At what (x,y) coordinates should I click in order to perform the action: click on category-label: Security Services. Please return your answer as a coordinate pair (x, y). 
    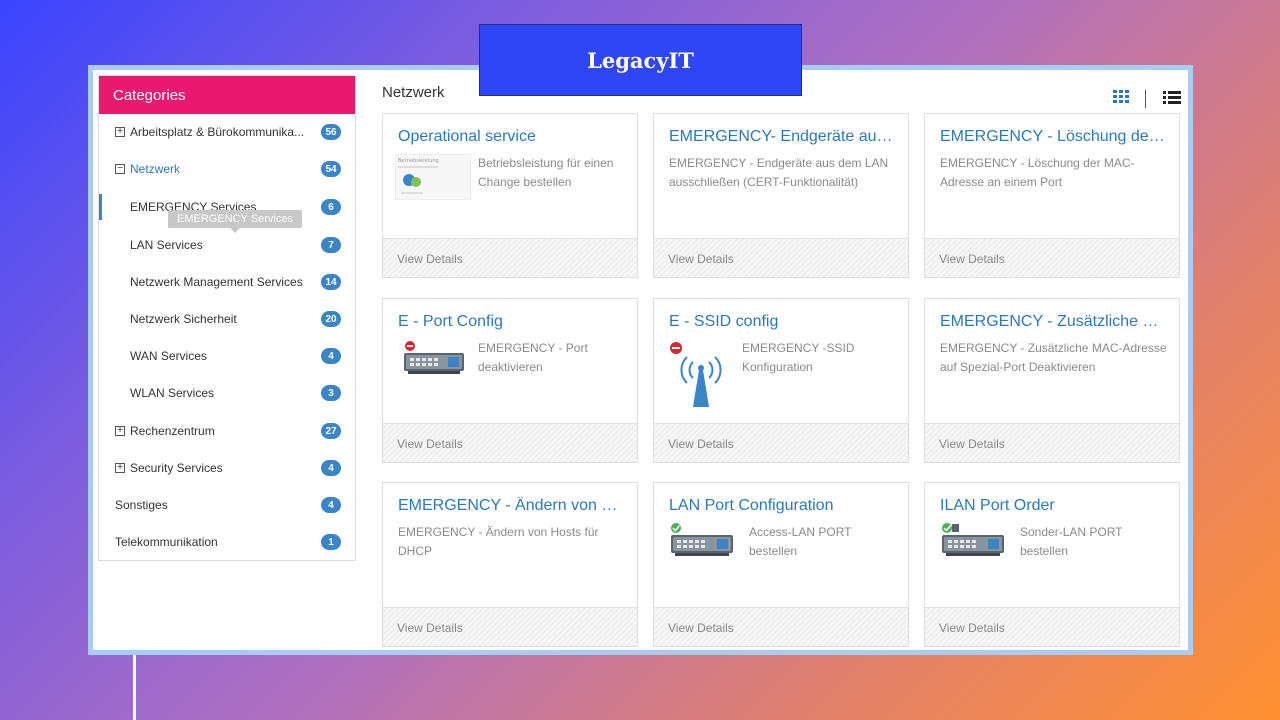
    Looking at the image, I should click on (176, 468).